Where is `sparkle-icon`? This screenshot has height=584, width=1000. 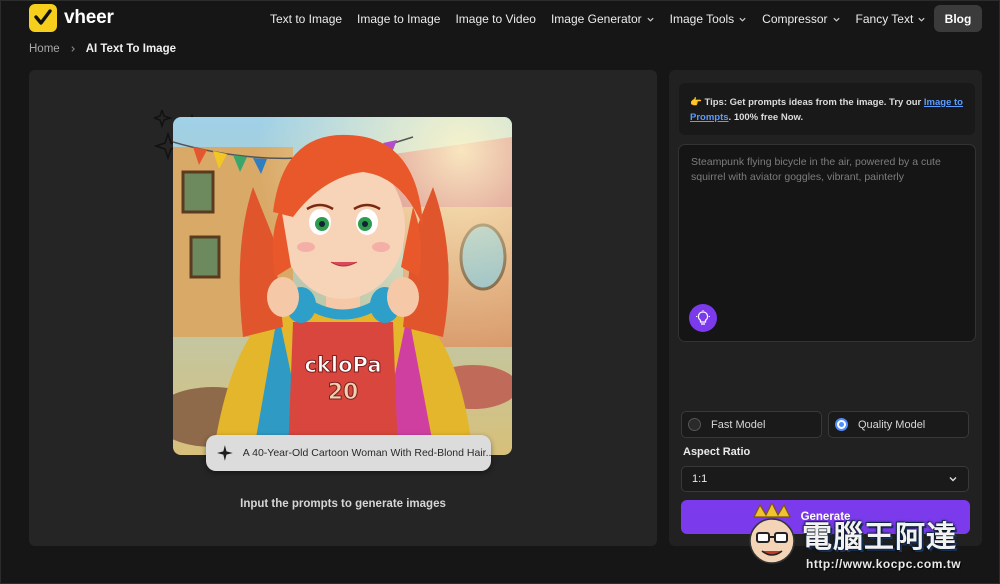 sparkle-icon is located at coordinates (225, 453).